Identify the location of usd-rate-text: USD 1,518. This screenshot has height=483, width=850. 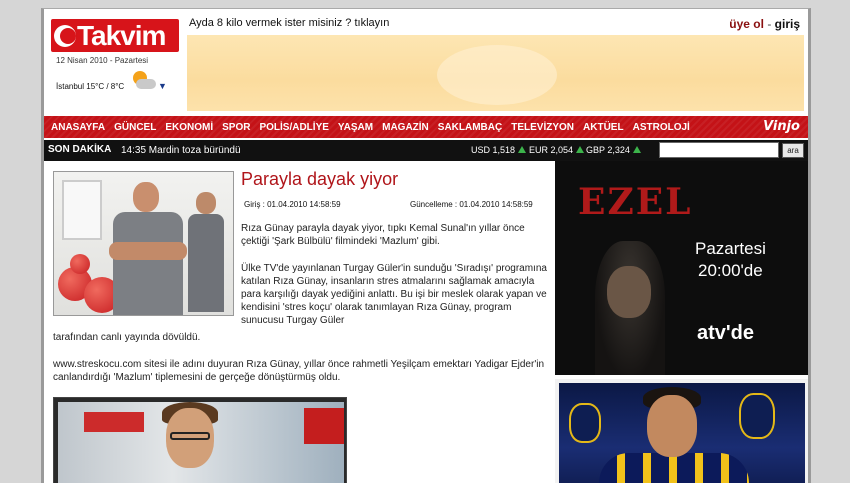
(493, 150).